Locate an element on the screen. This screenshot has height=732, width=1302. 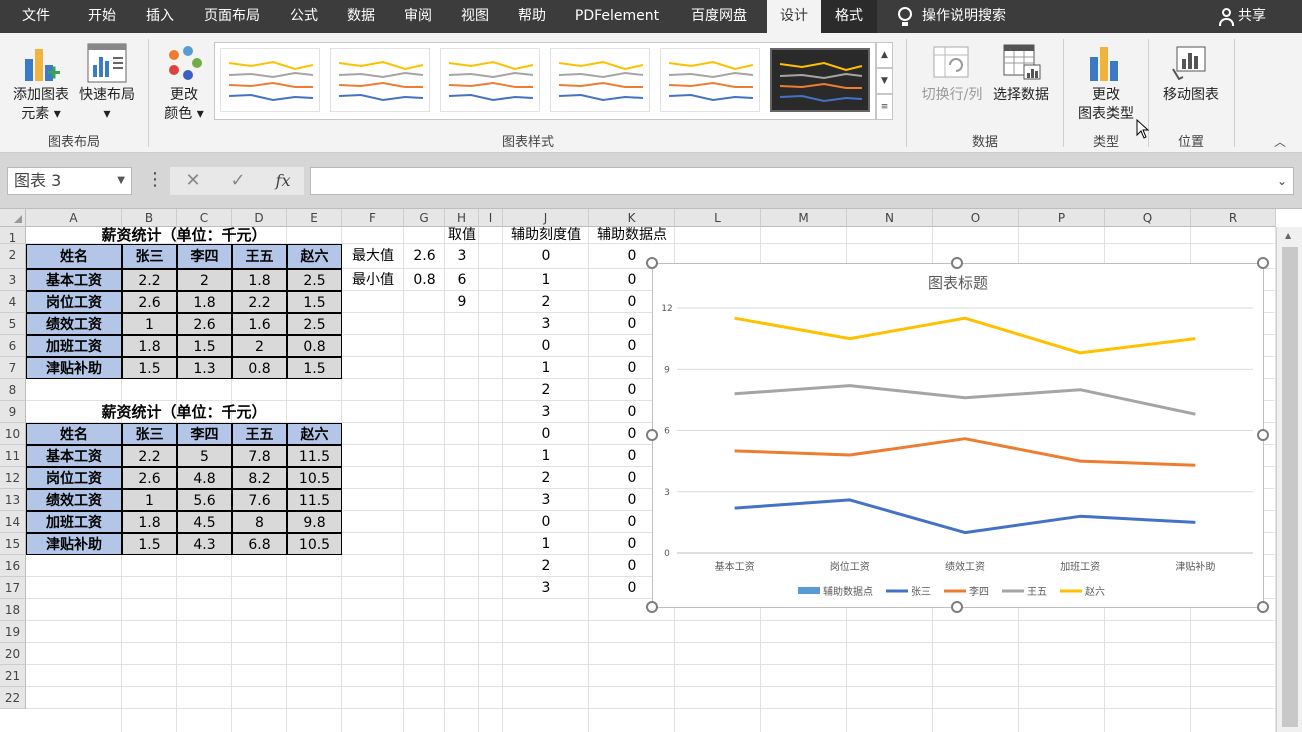
aux-scale-cell: 1 is located at coordinates (546, 544).